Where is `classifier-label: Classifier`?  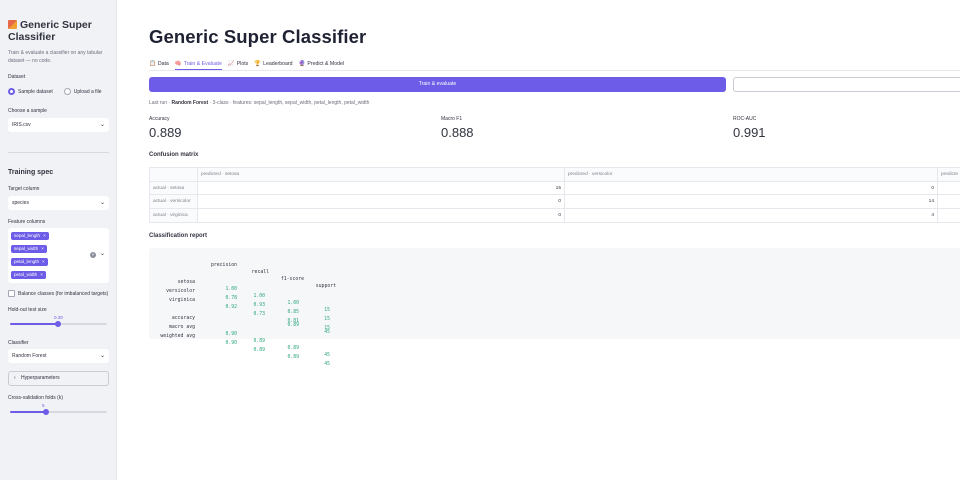 classifier-label: Classifier is located at coordinates (18, 343).